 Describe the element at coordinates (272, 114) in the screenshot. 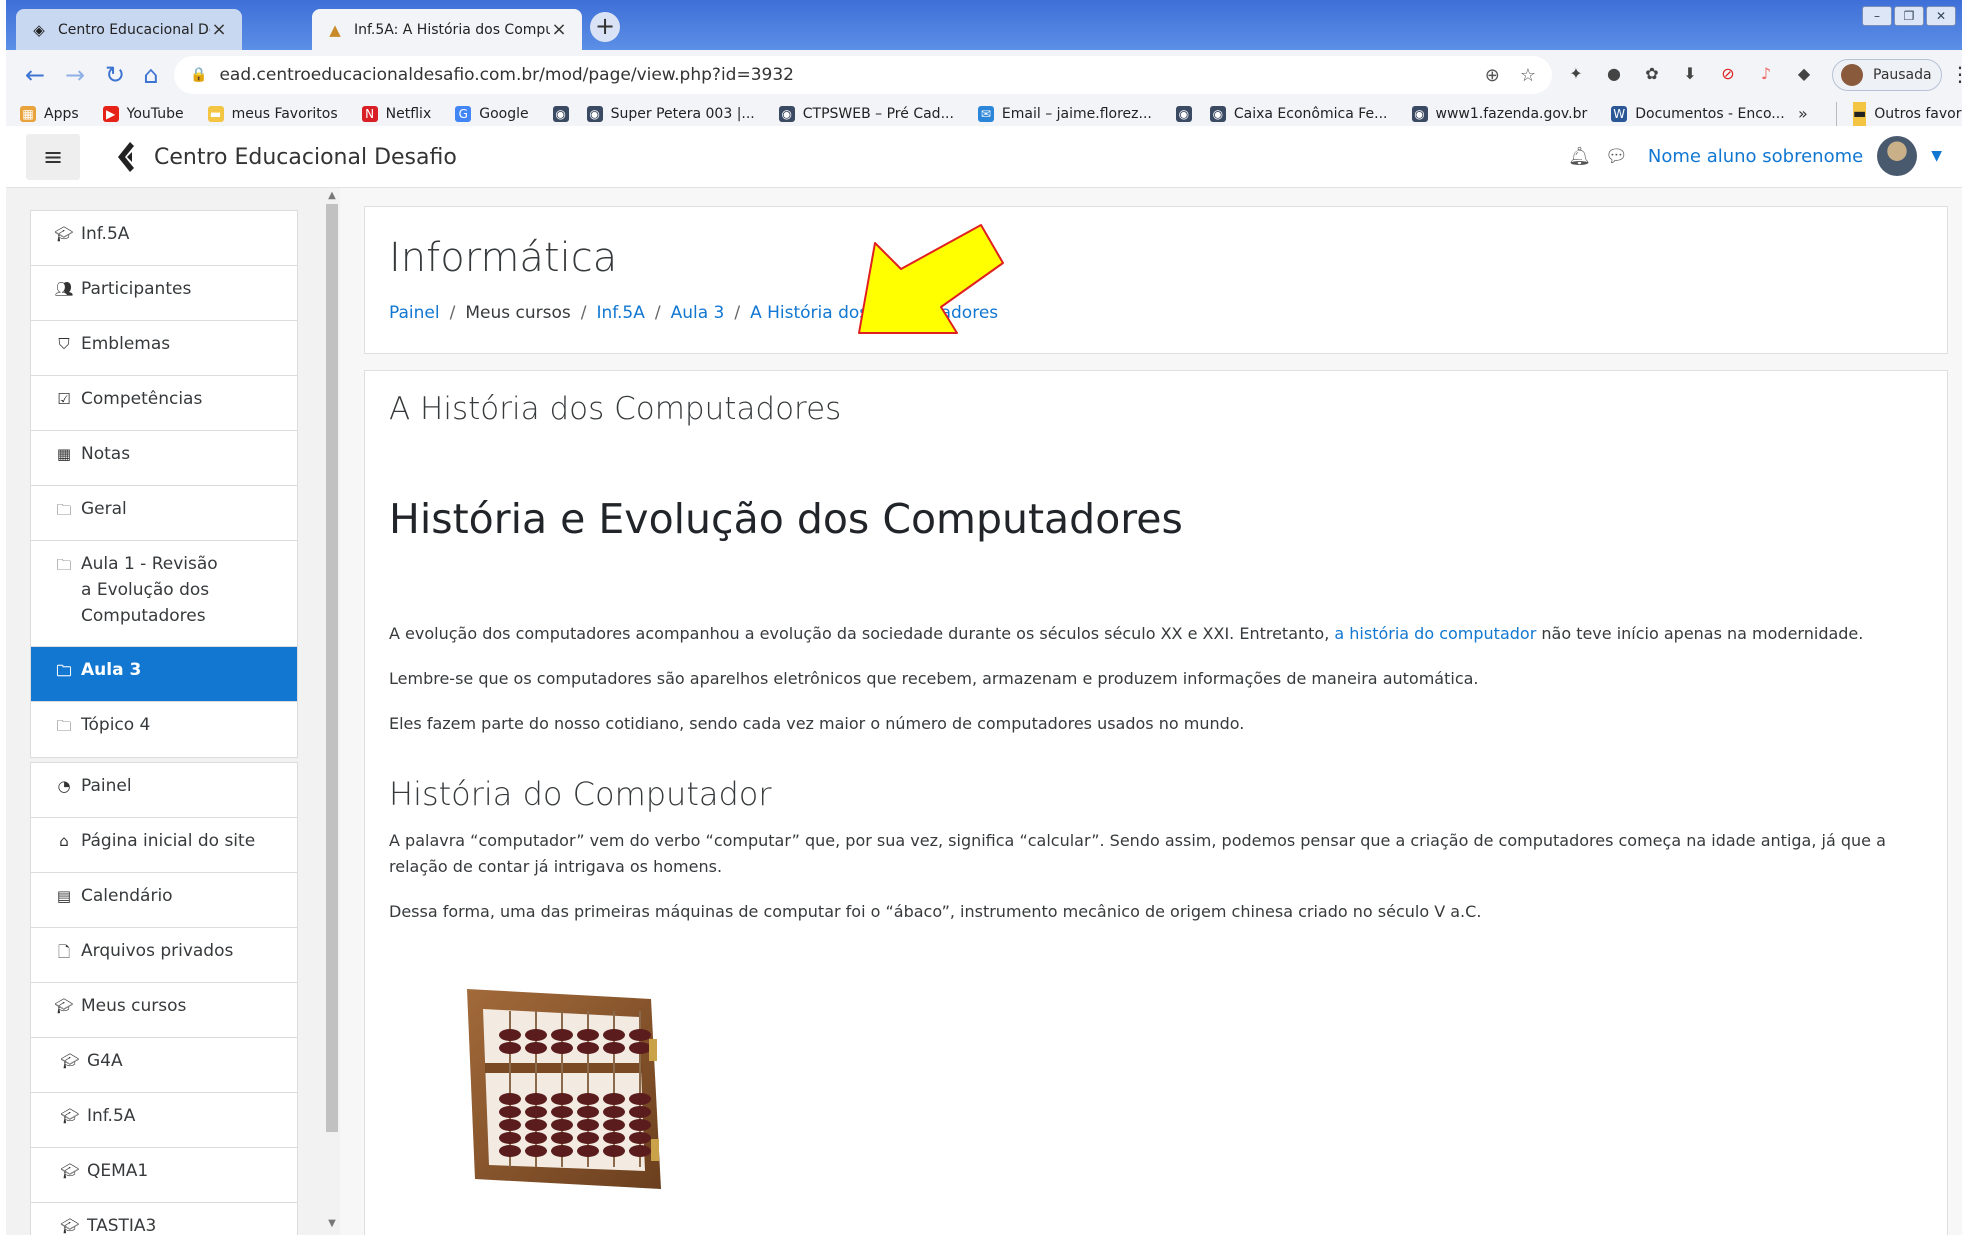

I see `bookmark-item: ▬ meus Favoritos` at that location.